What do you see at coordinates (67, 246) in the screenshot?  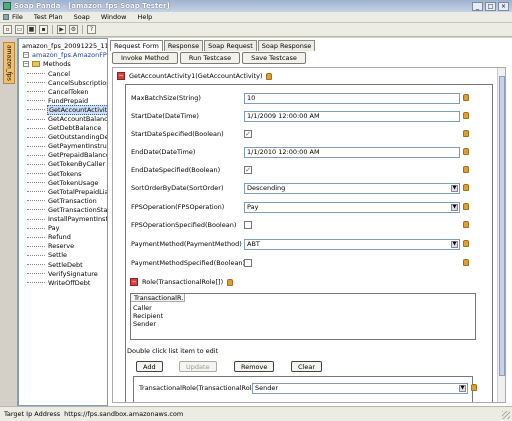 I see `tree-method-item: Reserve` at bounding box center [67, 246].